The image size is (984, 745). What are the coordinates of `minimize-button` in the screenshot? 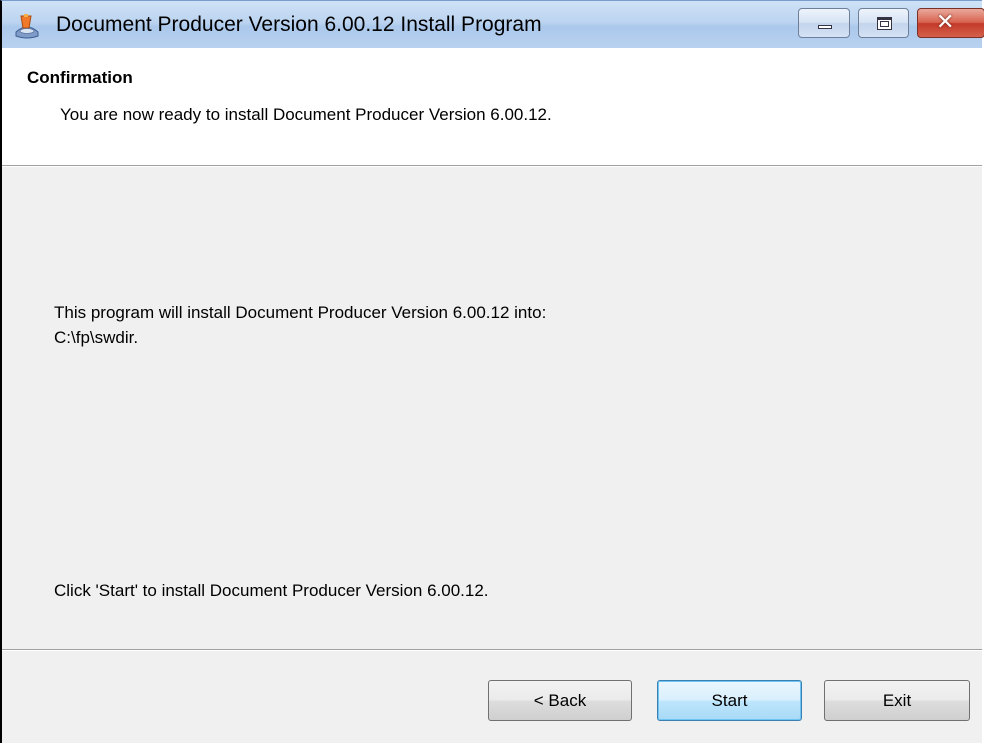 It's located at (824, 23).